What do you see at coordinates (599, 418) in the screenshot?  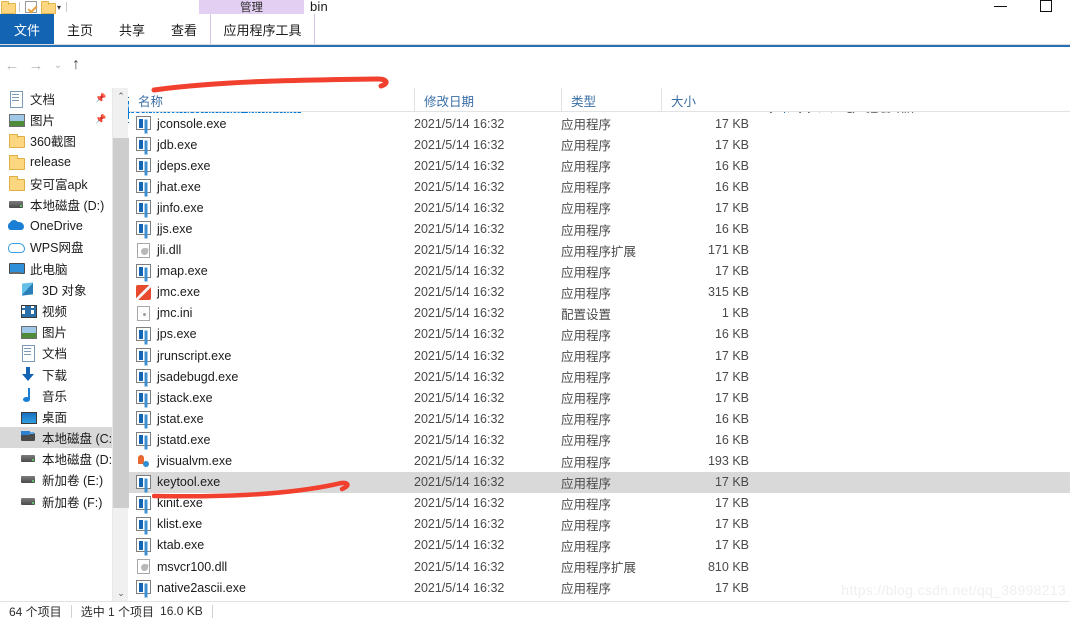 I see `table-row: jstat.exe 2021/5/14 16:32 应用程序 16 KB` at bounding box center [599, 418].